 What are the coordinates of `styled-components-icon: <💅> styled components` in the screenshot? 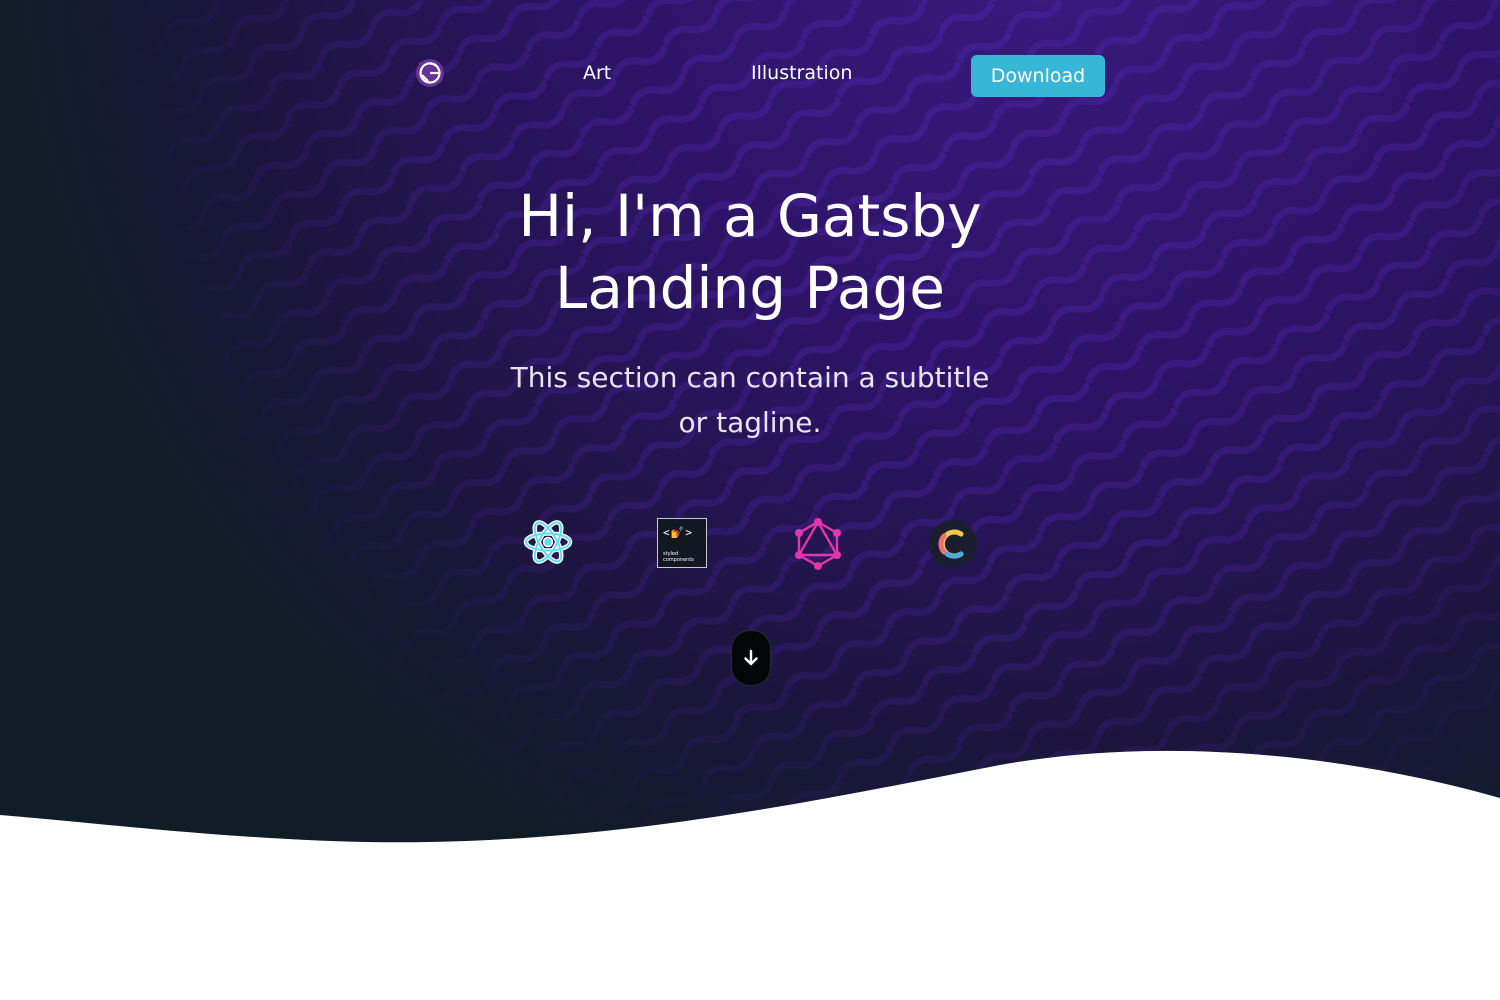 It's located at (683, 544).